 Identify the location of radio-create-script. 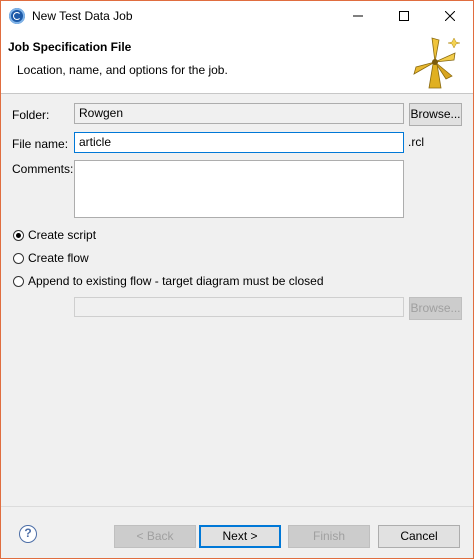
(18, 235).